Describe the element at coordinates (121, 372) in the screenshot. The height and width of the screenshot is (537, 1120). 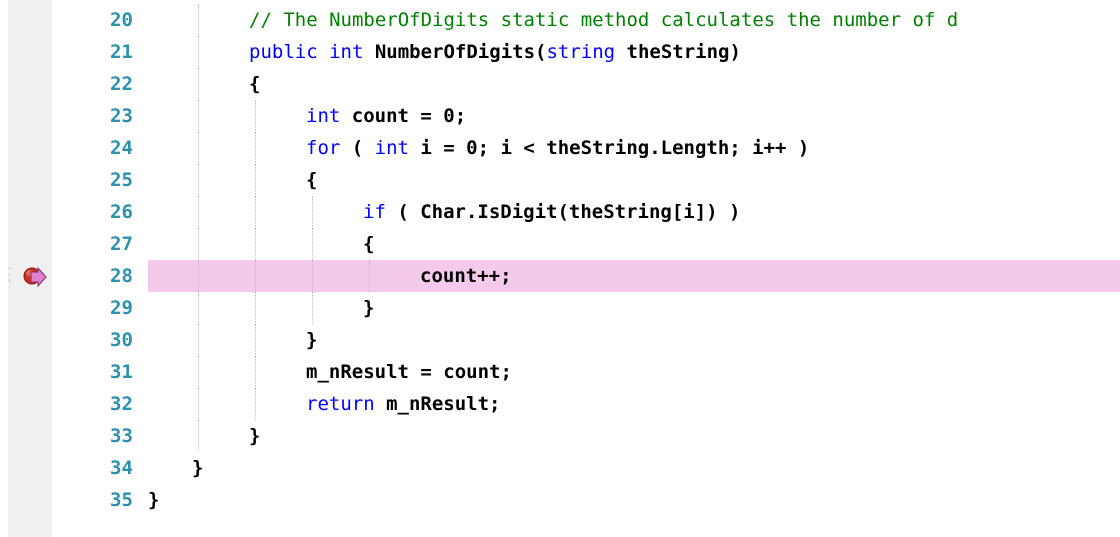
I see `line-number: 31` at that location.